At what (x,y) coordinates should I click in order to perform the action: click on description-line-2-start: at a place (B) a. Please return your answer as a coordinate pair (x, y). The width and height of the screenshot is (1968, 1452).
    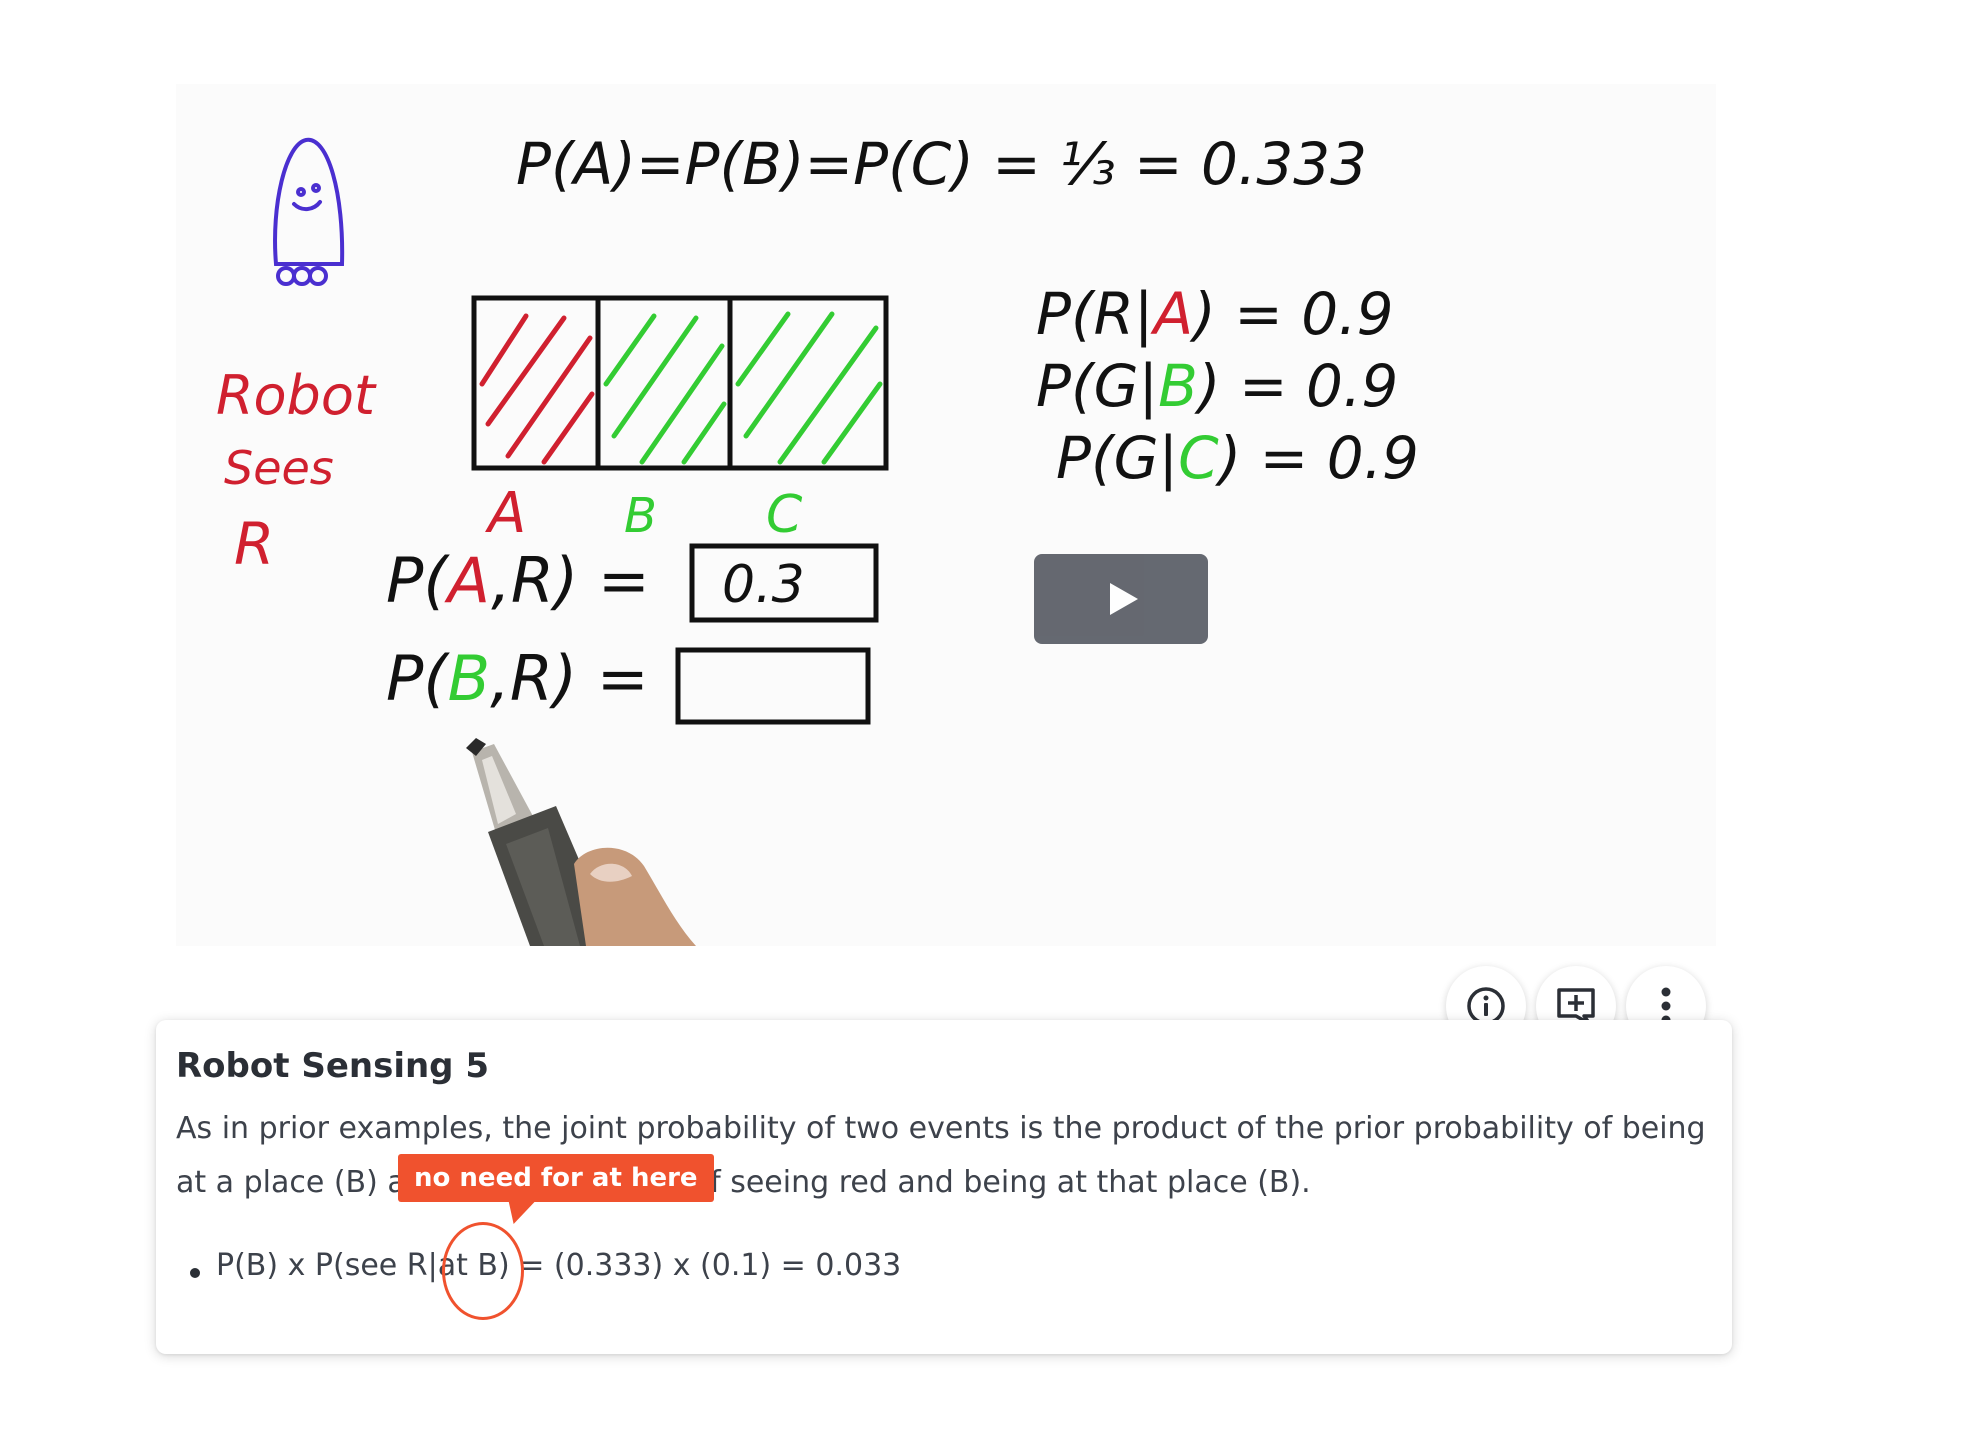
    Looking at the image, I should click on (291, 1182).